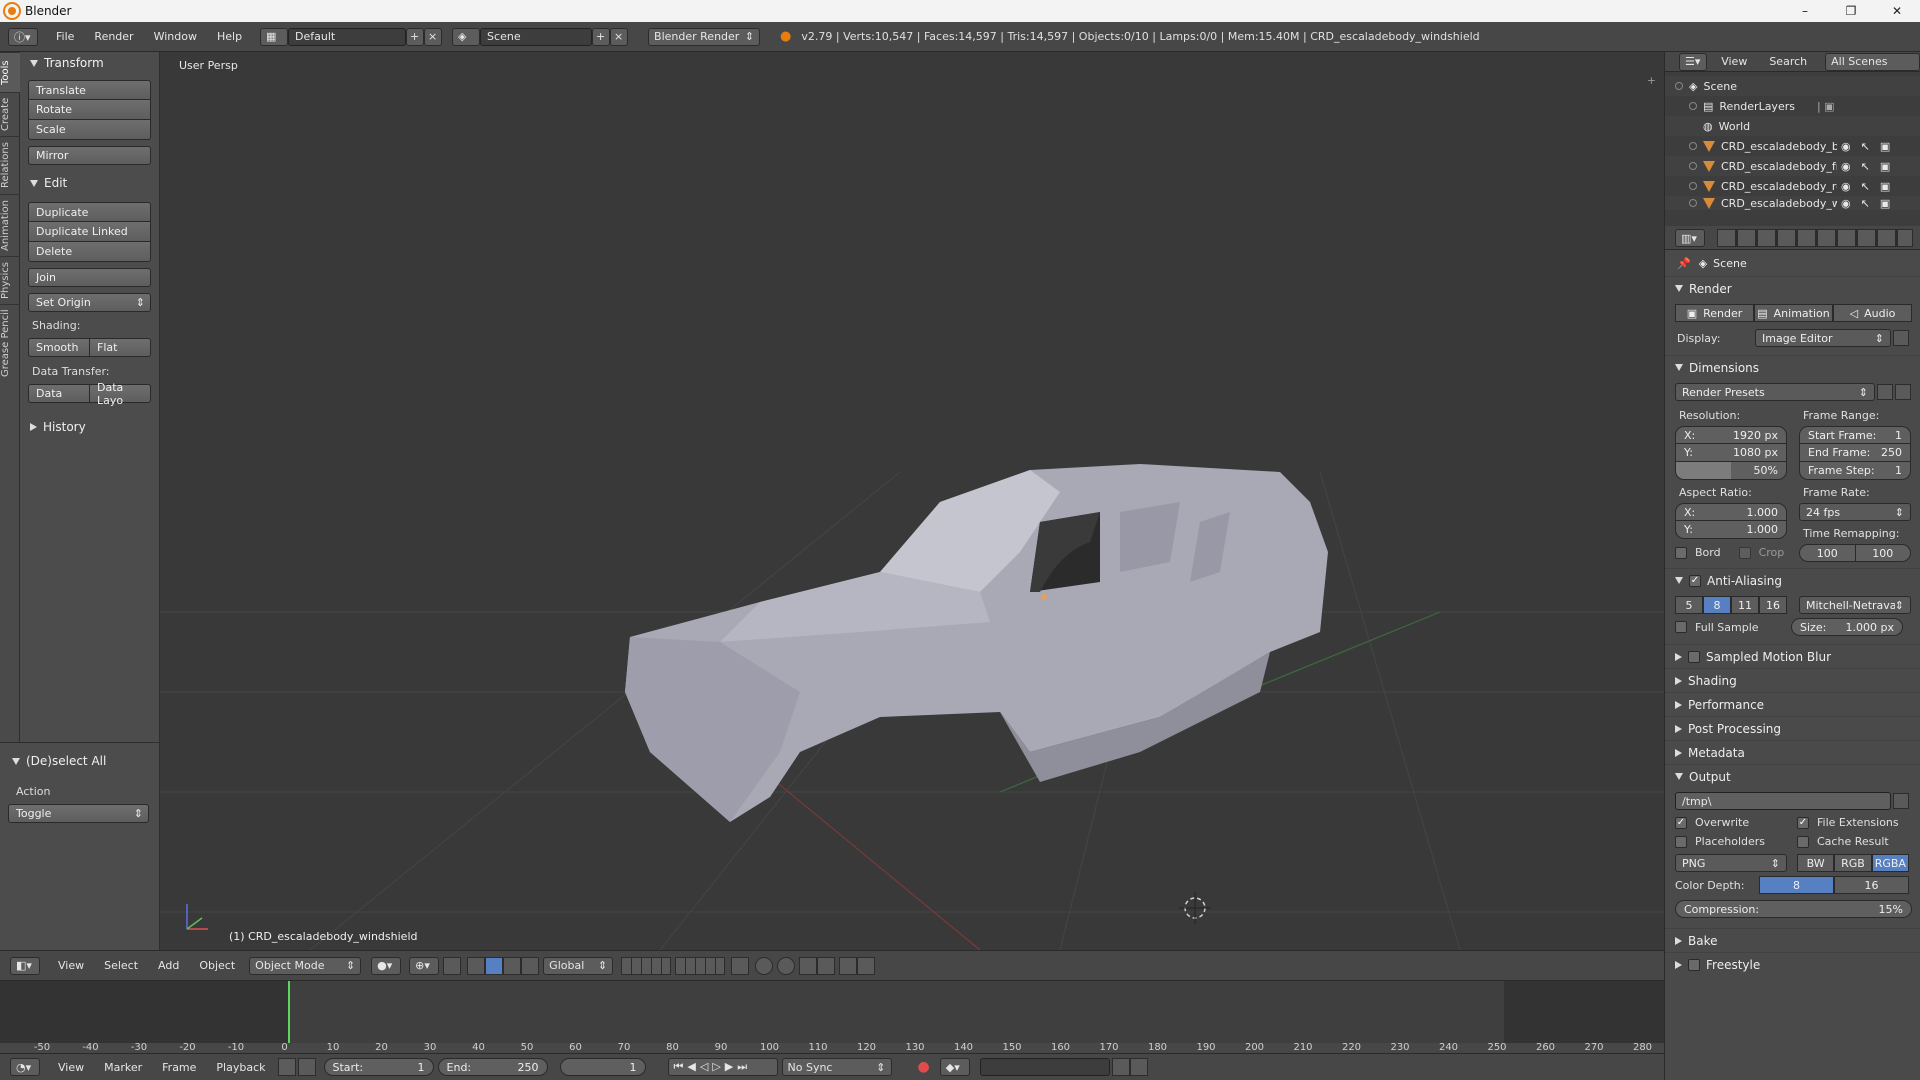 The image size is (1920, 1080). I want to click on outliner-row-object-roc: CRD_escaladebody_roc ◉ ↖ ▣, so click(1792, 186).